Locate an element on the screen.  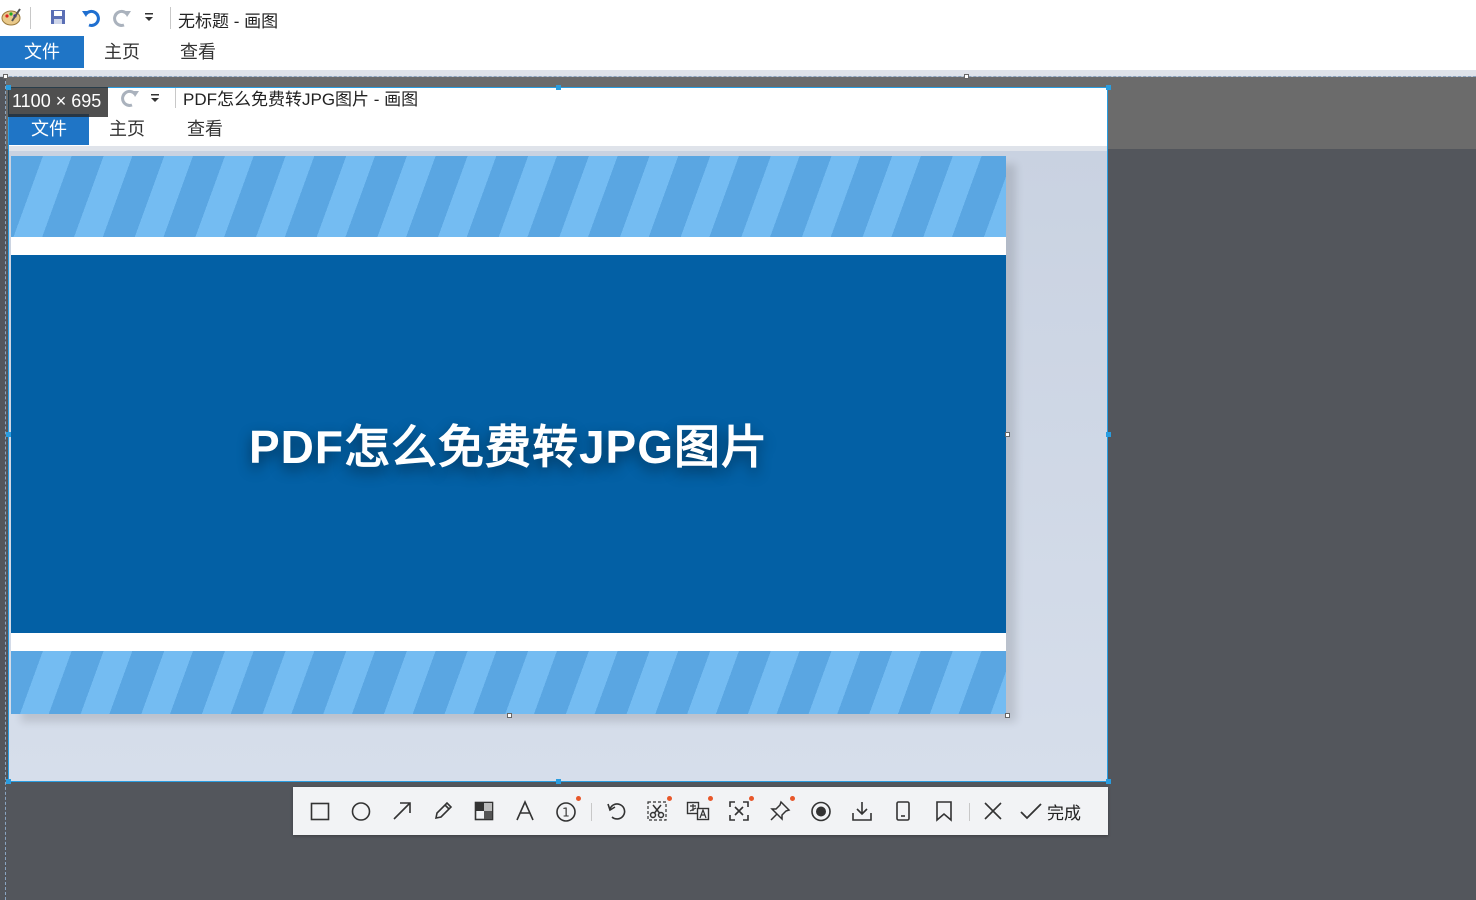
close-icon is located at coordinates (993, 811).